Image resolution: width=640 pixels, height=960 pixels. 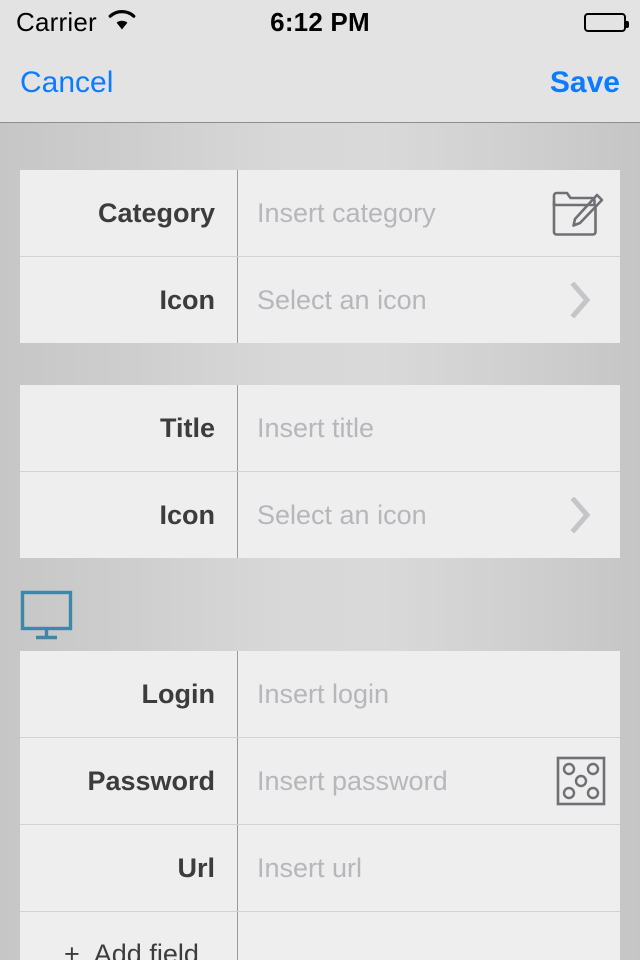 I want to click on category-icon-value: Select an icon, so click(x=428, y=300).